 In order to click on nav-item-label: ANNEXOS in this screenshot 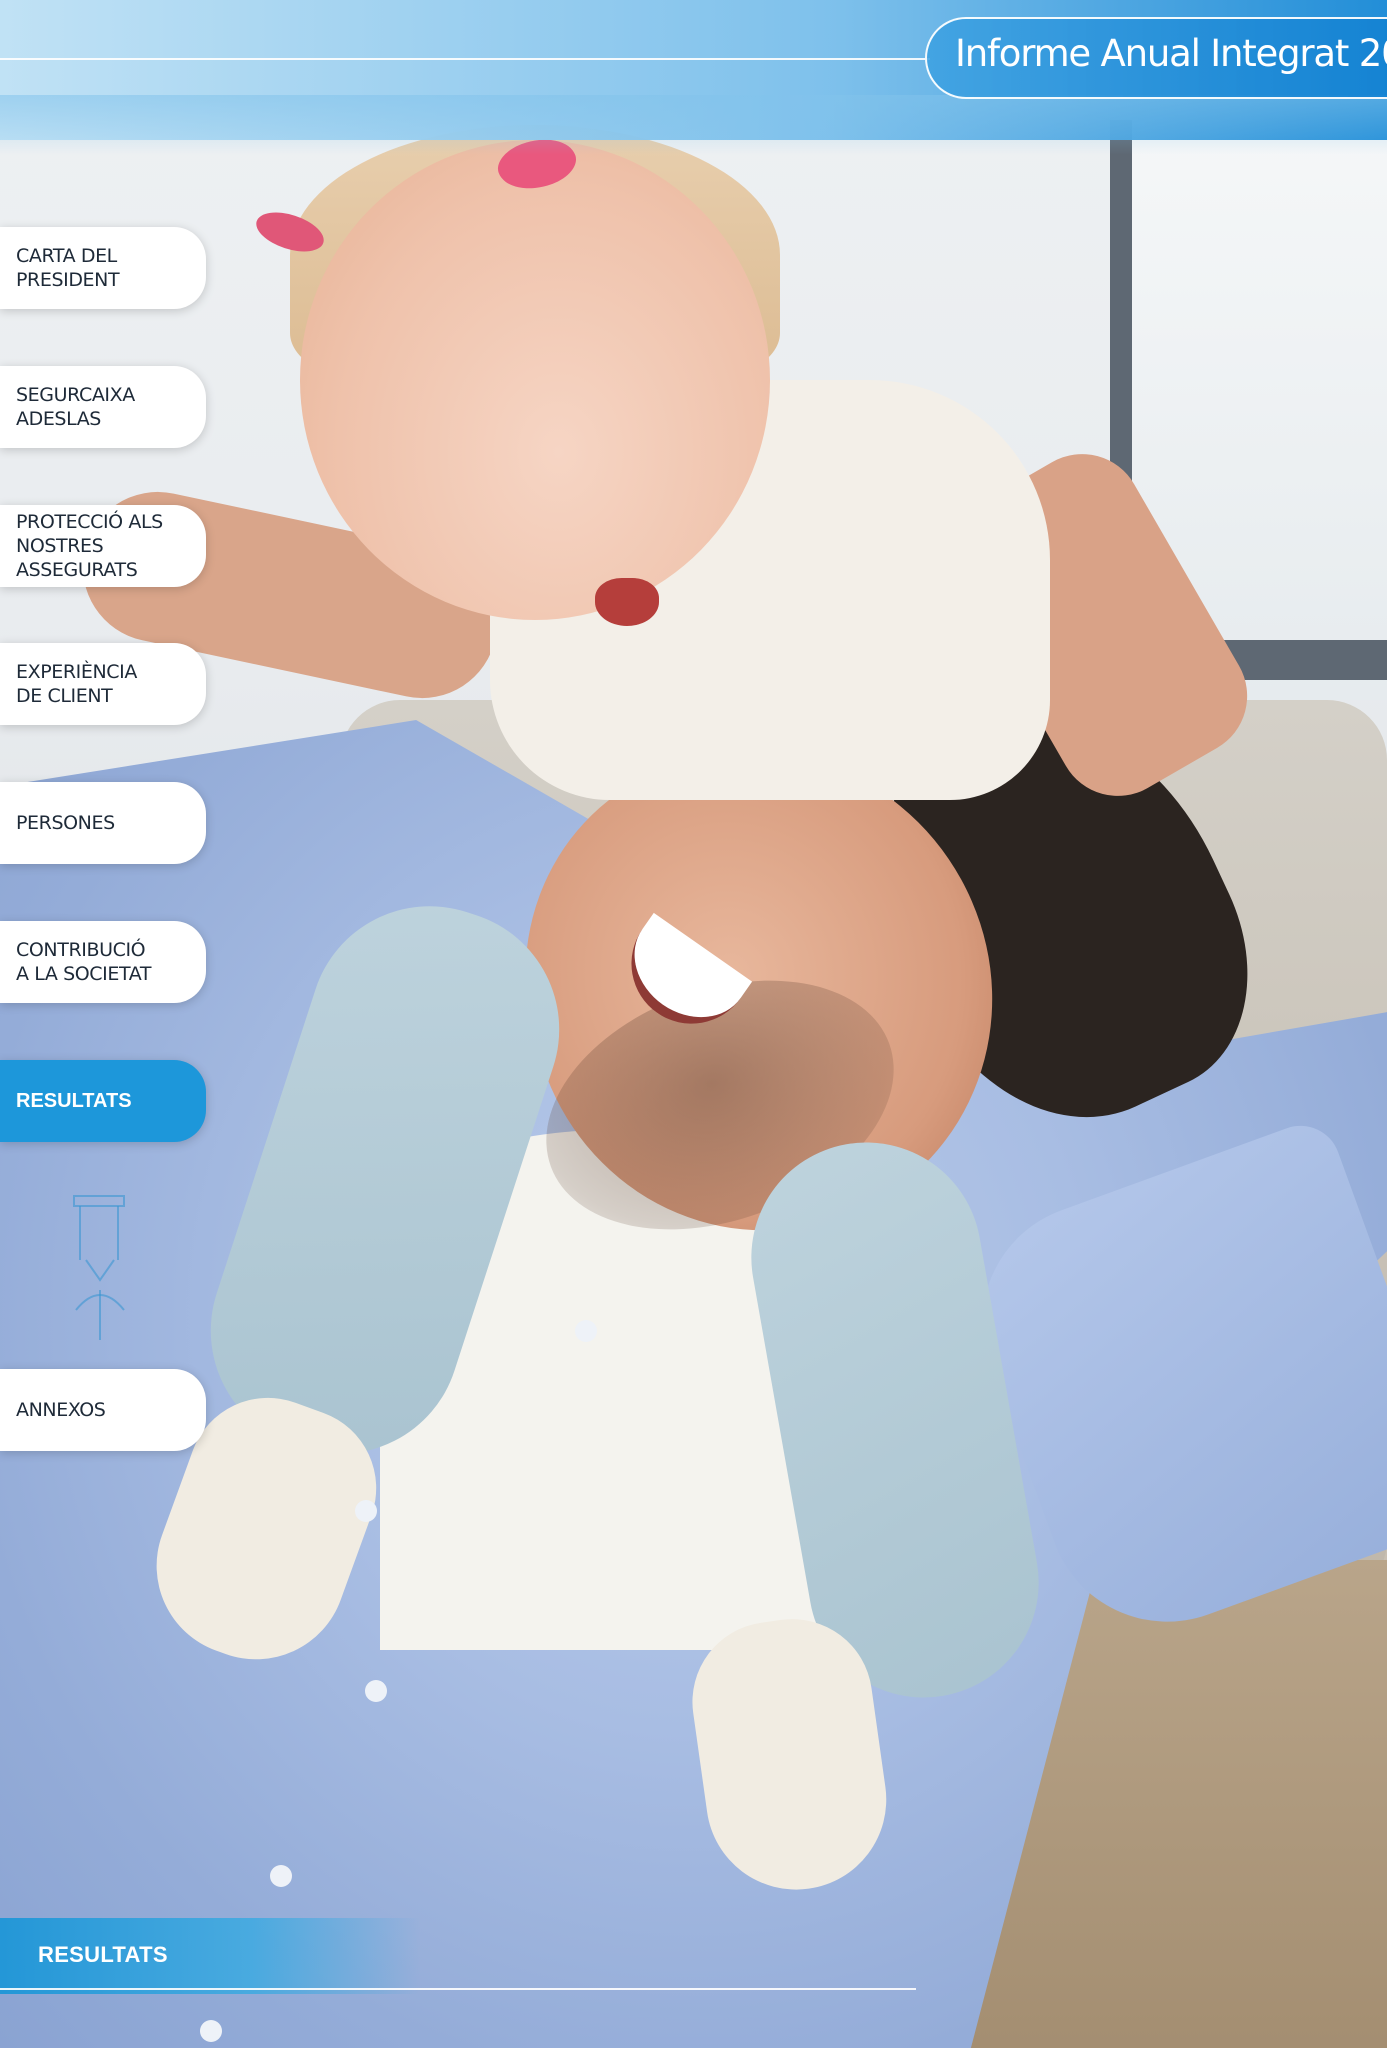, I will do `click(61, 1410)`.